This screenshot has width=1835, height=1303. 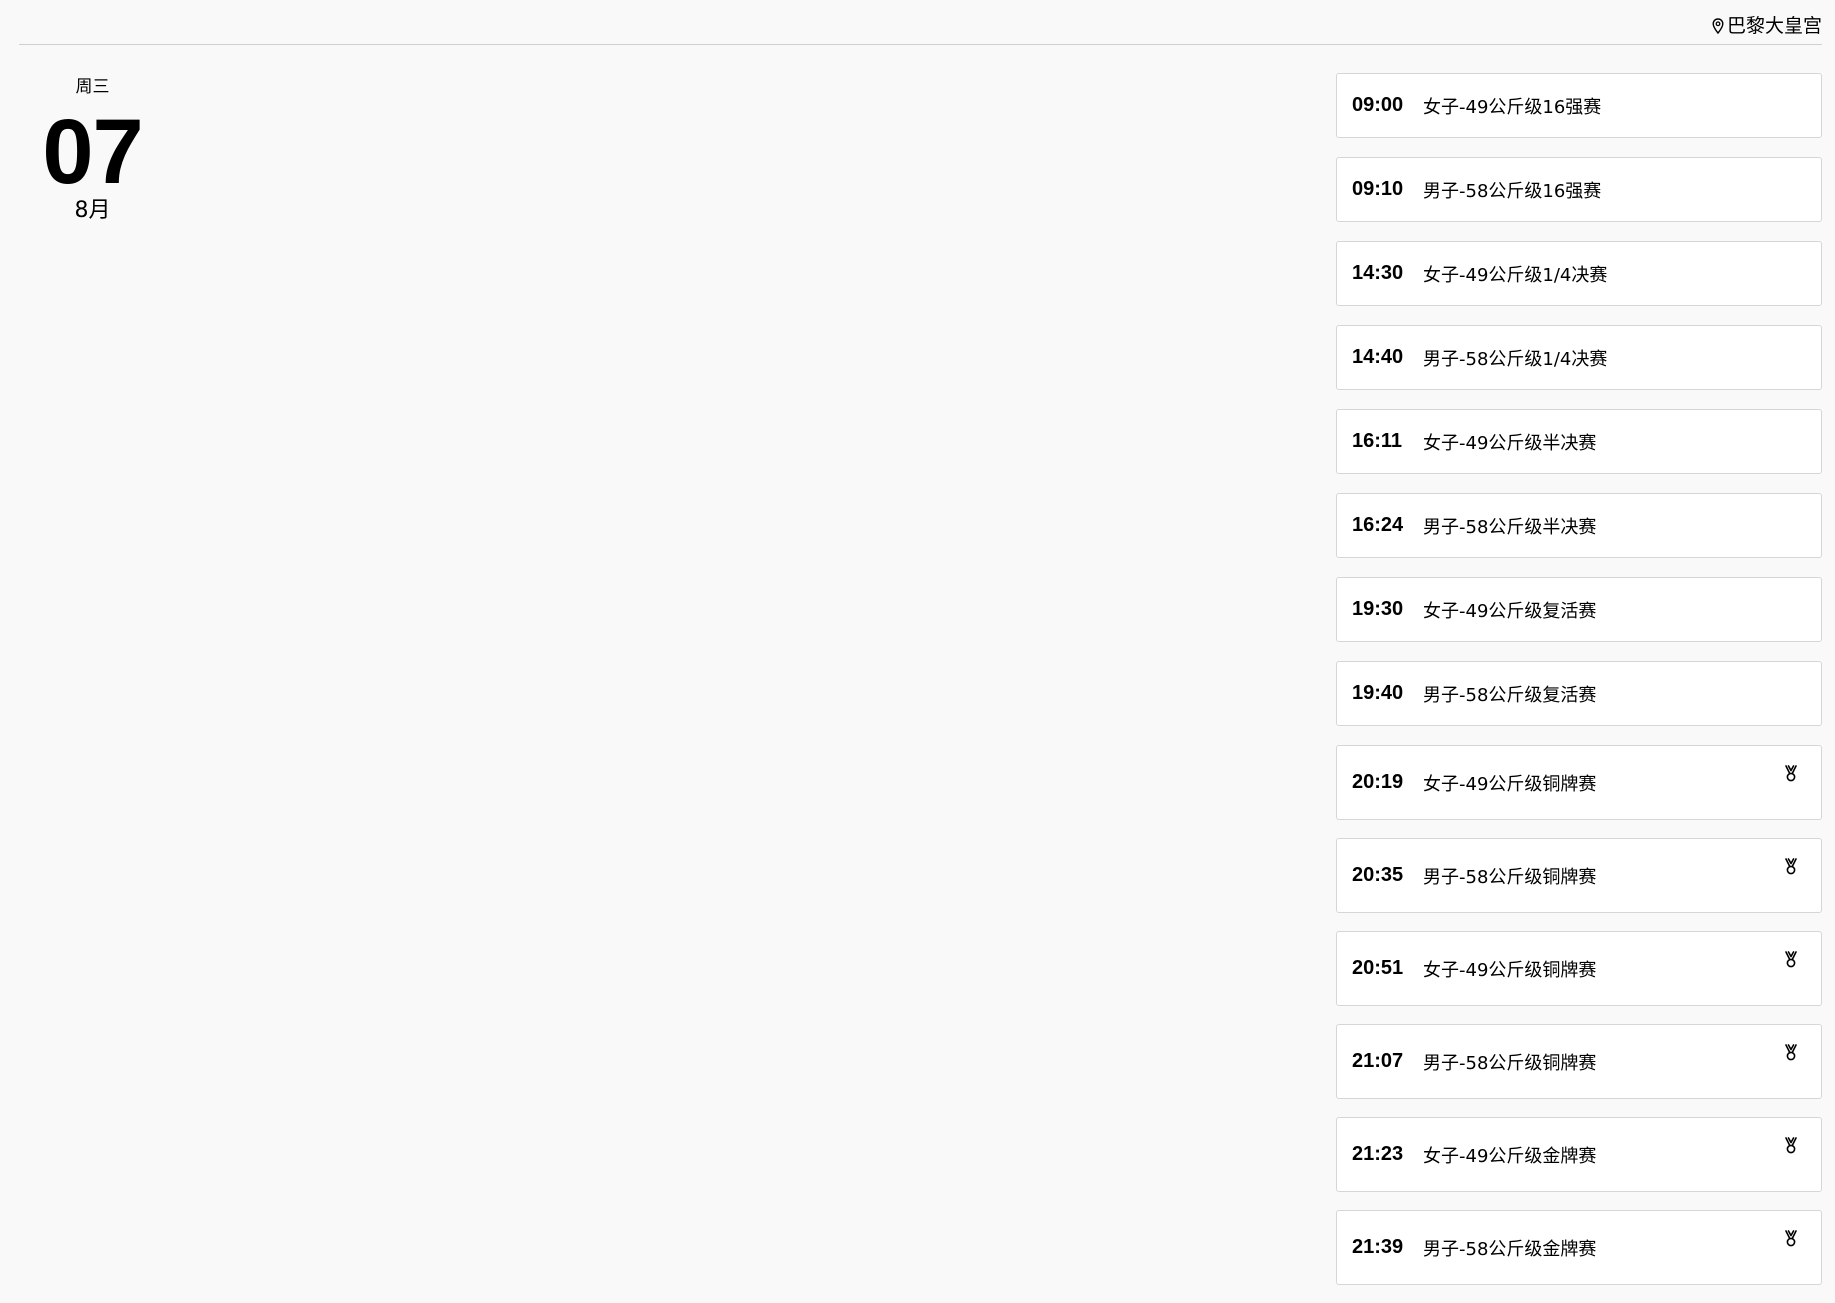 What do you see at coordinates (1378, 273) in the screenshot?
I see `event-time: 14:30` at bounding box center [1378, 273].